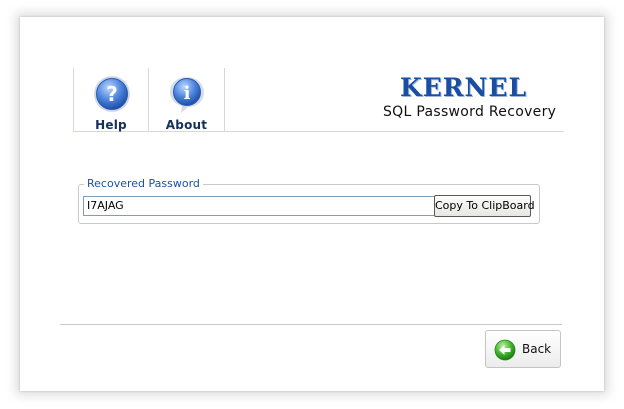 This screenshot has width=624, height=409. Describe the element at coordinates (186, 125) in the screenshot. I see `about-label: About` at that location.